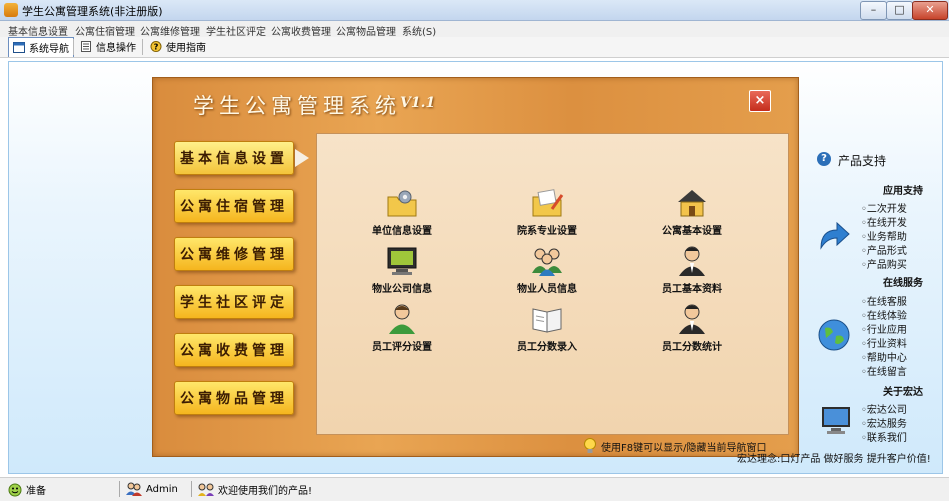  Describe the element at coordinates (15, 489) in the screenshot. I see `smiley-icon` at that location.